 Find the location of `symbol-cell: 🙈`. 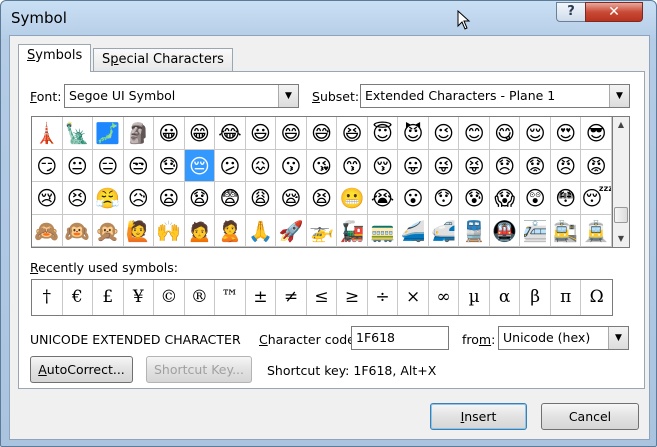

symbol-cell: 🙈 is located at coordinates (47, 230).